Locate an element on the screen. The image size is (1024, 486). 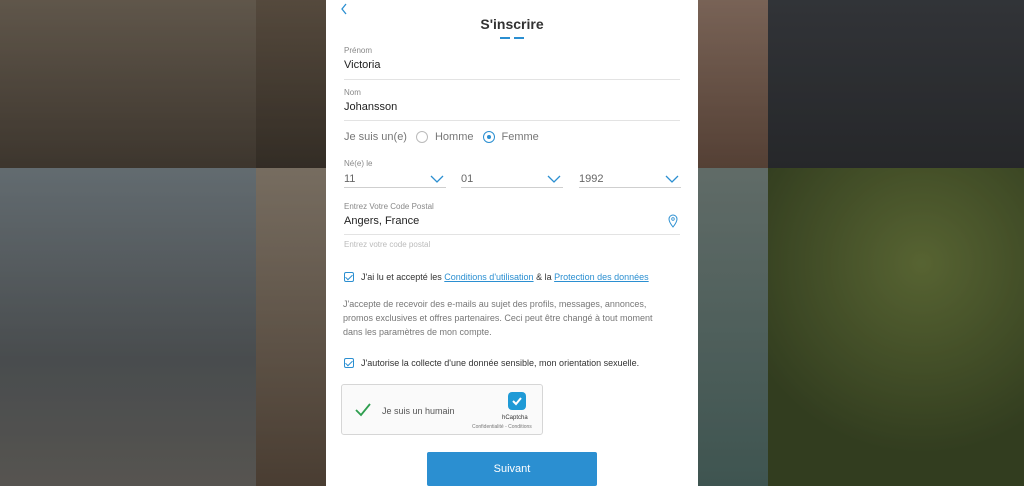
first-name-field: Prénom Victoria is located at coordinates (512, 63).